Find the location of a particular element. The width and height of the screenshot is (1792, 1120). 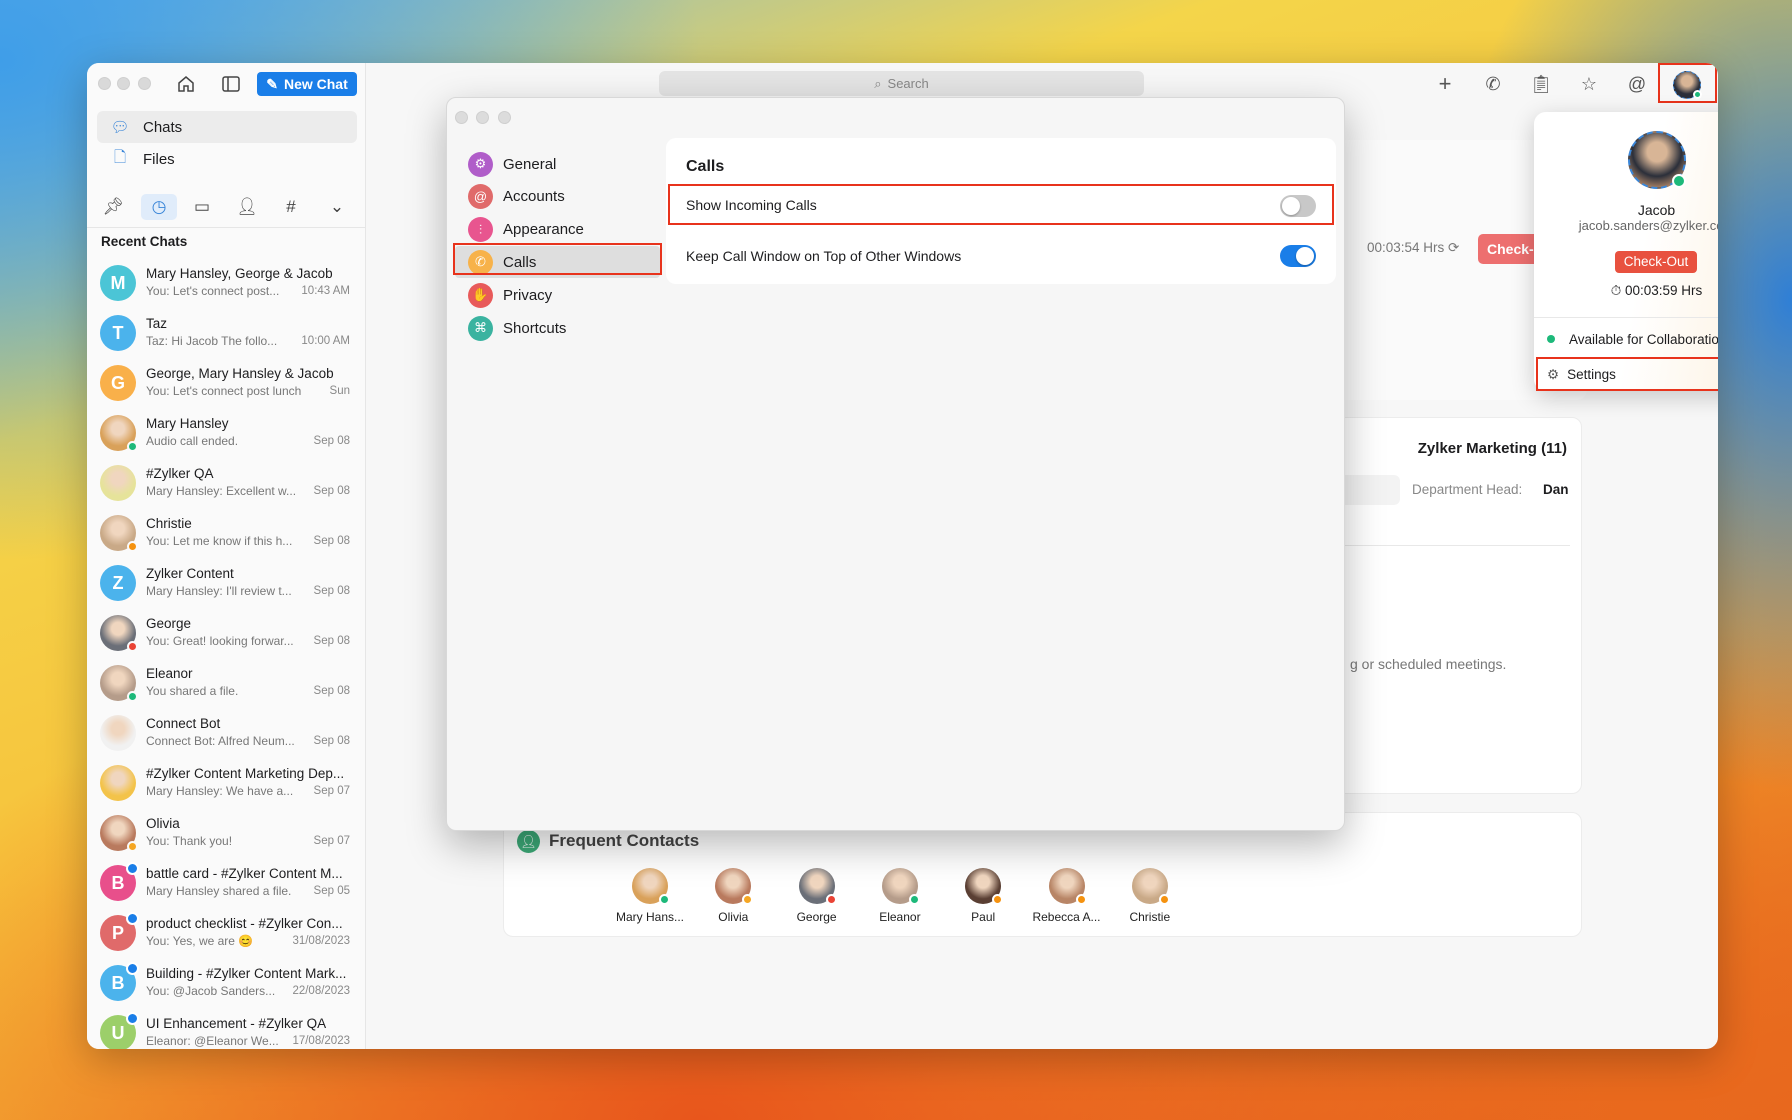

chat-list-item: T Taz Taz: Hi Jacob The follo... 10:00 AM is located at coordinates (226, 333).